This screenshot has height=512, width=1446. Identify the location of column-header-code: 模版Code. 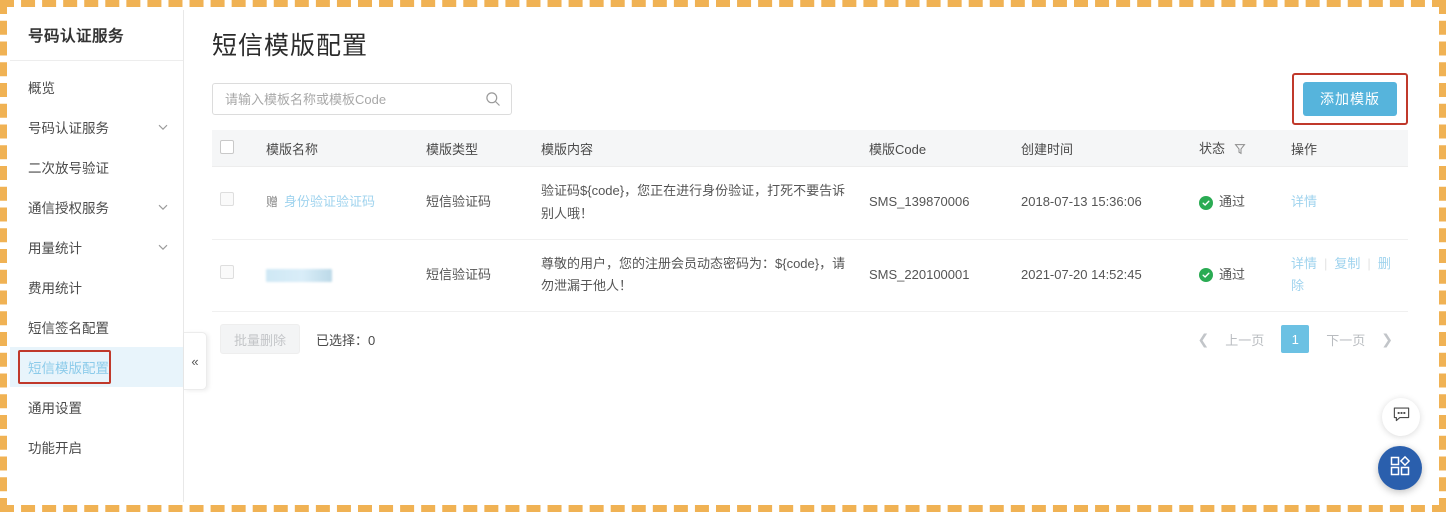
(937, 148).